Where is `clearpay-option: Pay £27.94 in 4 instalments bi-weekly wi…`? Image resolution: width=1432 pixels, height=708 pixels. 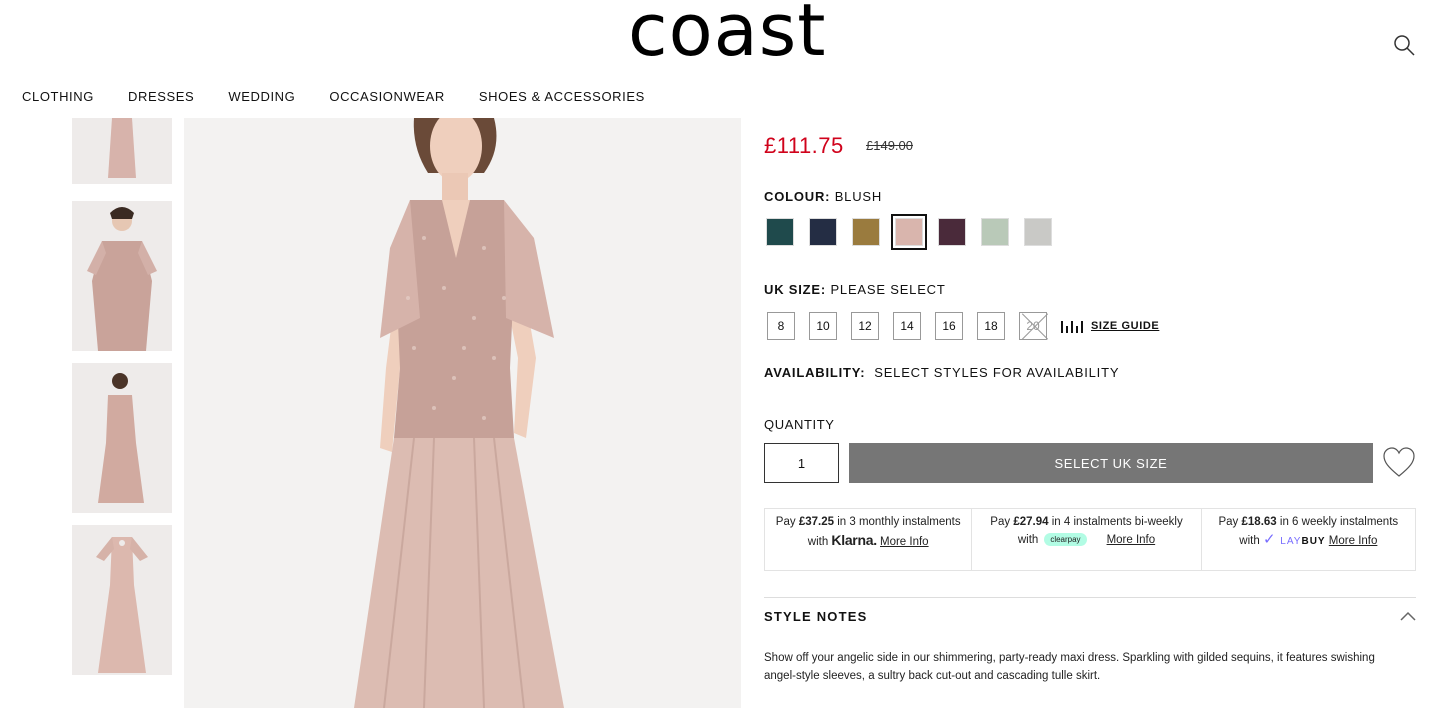 clearpay-option: Pay £27.94 in 4 instalments bi-weekly wi… is located at coordinates (1087, 539).